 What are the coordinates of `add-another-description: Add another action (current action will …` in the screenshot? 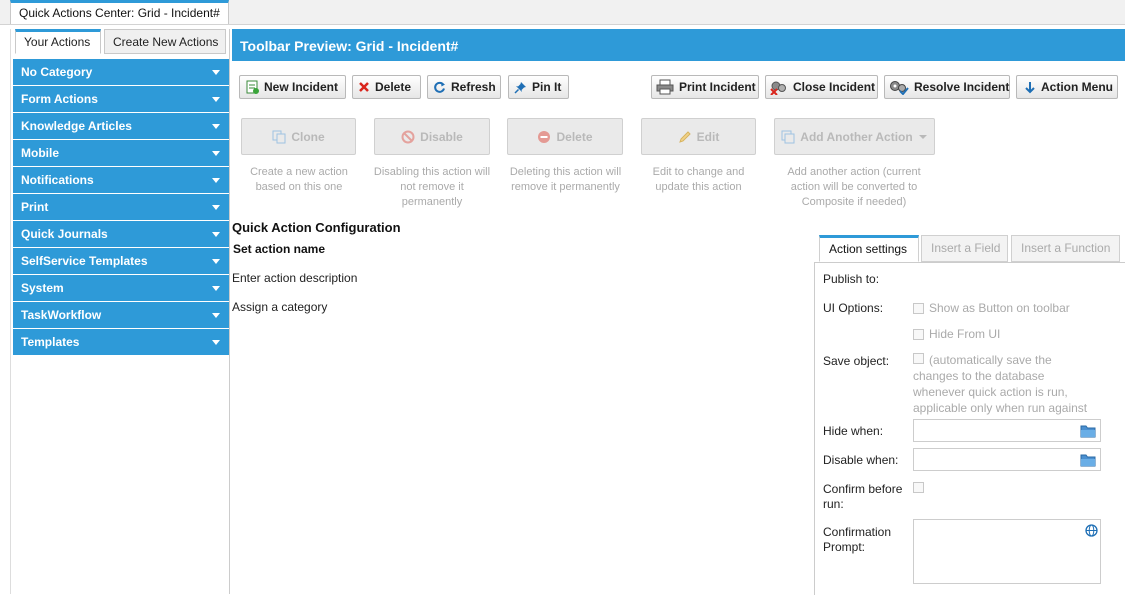 It's located at (854, 187).